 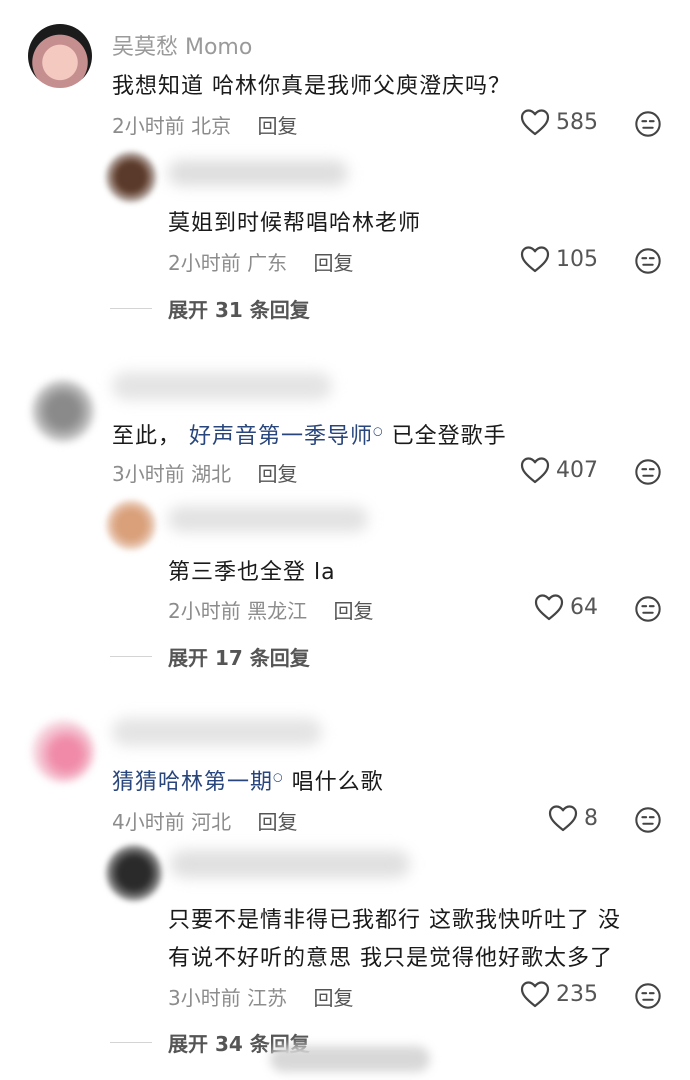 I want to click on comment-meta: 4小时前 河北 回复, so click(x=204, y=820).